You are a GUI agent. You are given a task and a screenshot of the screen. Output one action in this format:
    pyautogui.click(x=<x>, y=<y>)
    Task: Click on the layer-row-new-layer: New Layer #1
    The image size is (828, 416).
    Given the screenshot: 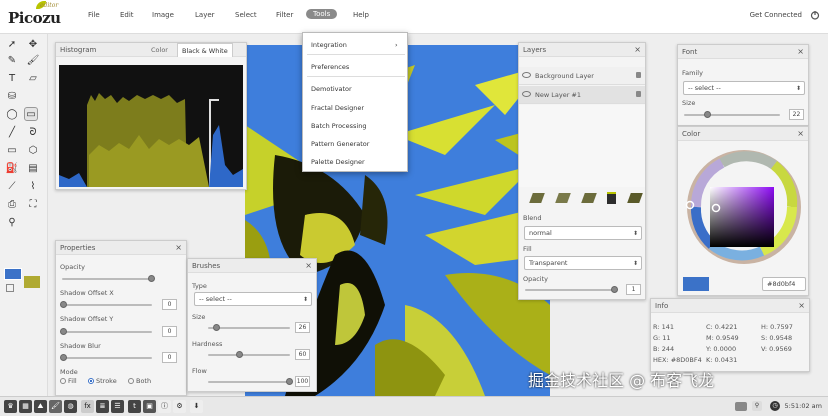 What is the action you would take?
    pyautogui.click(x=582, y=95)
    